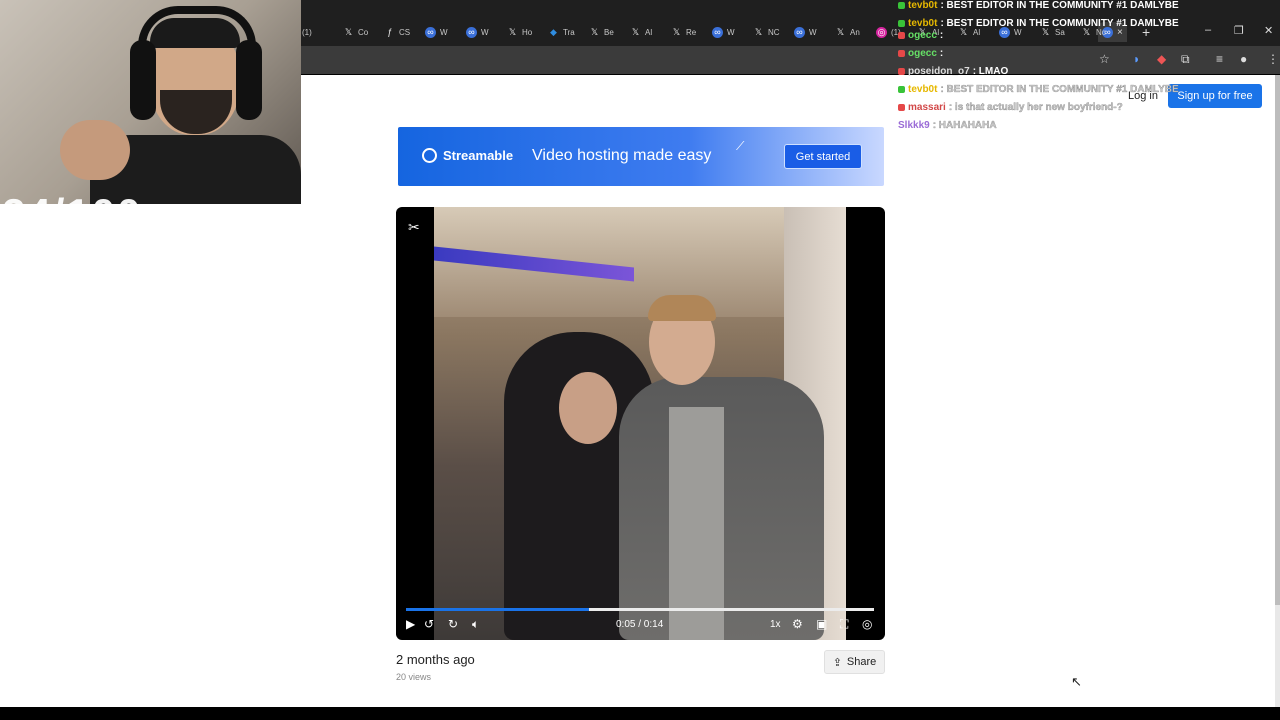  I want to click on posted-date: 2 months ago, so click(435, 659).